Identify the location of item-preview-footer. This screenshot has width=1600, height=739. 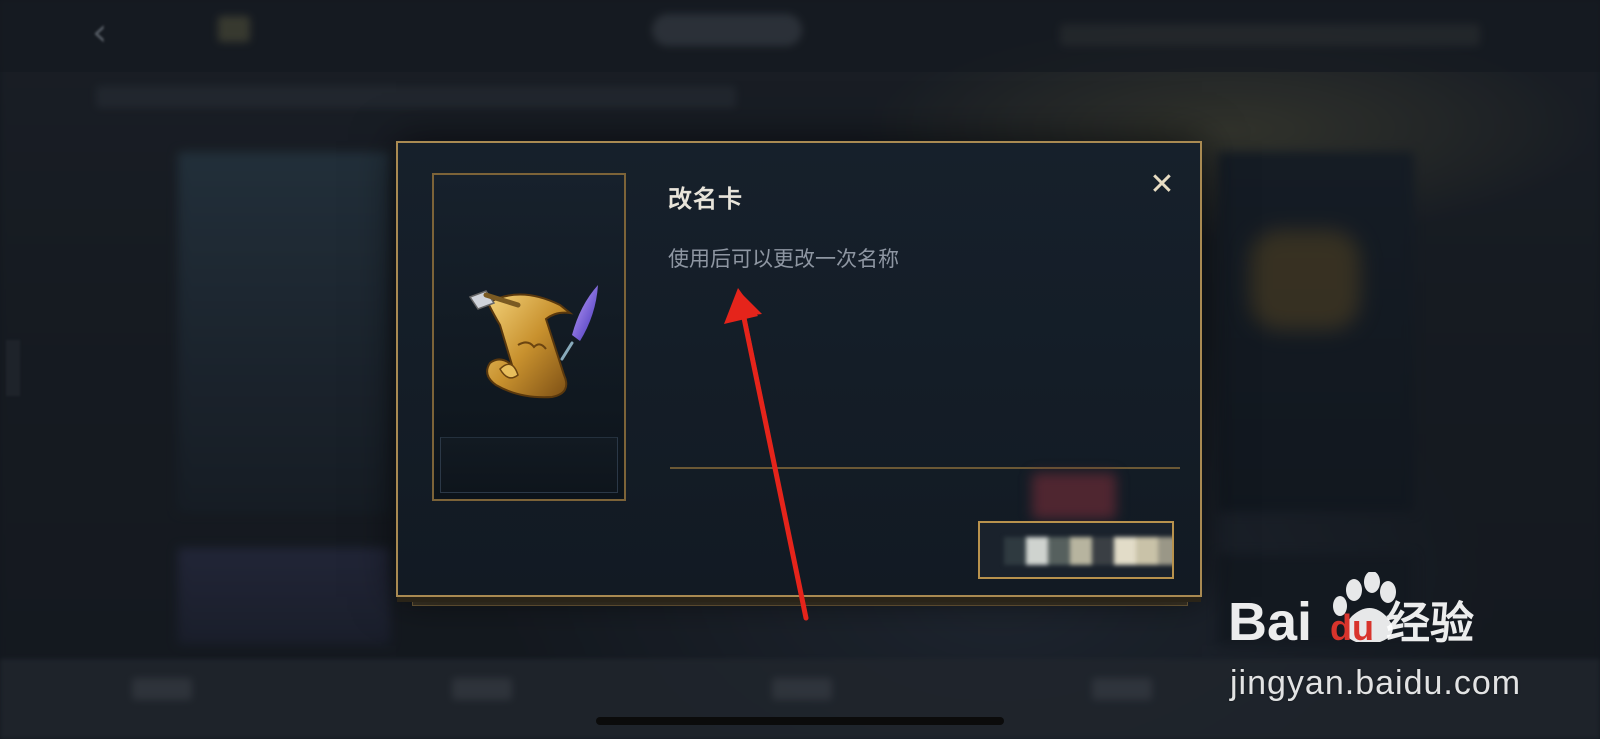
(529, 465).